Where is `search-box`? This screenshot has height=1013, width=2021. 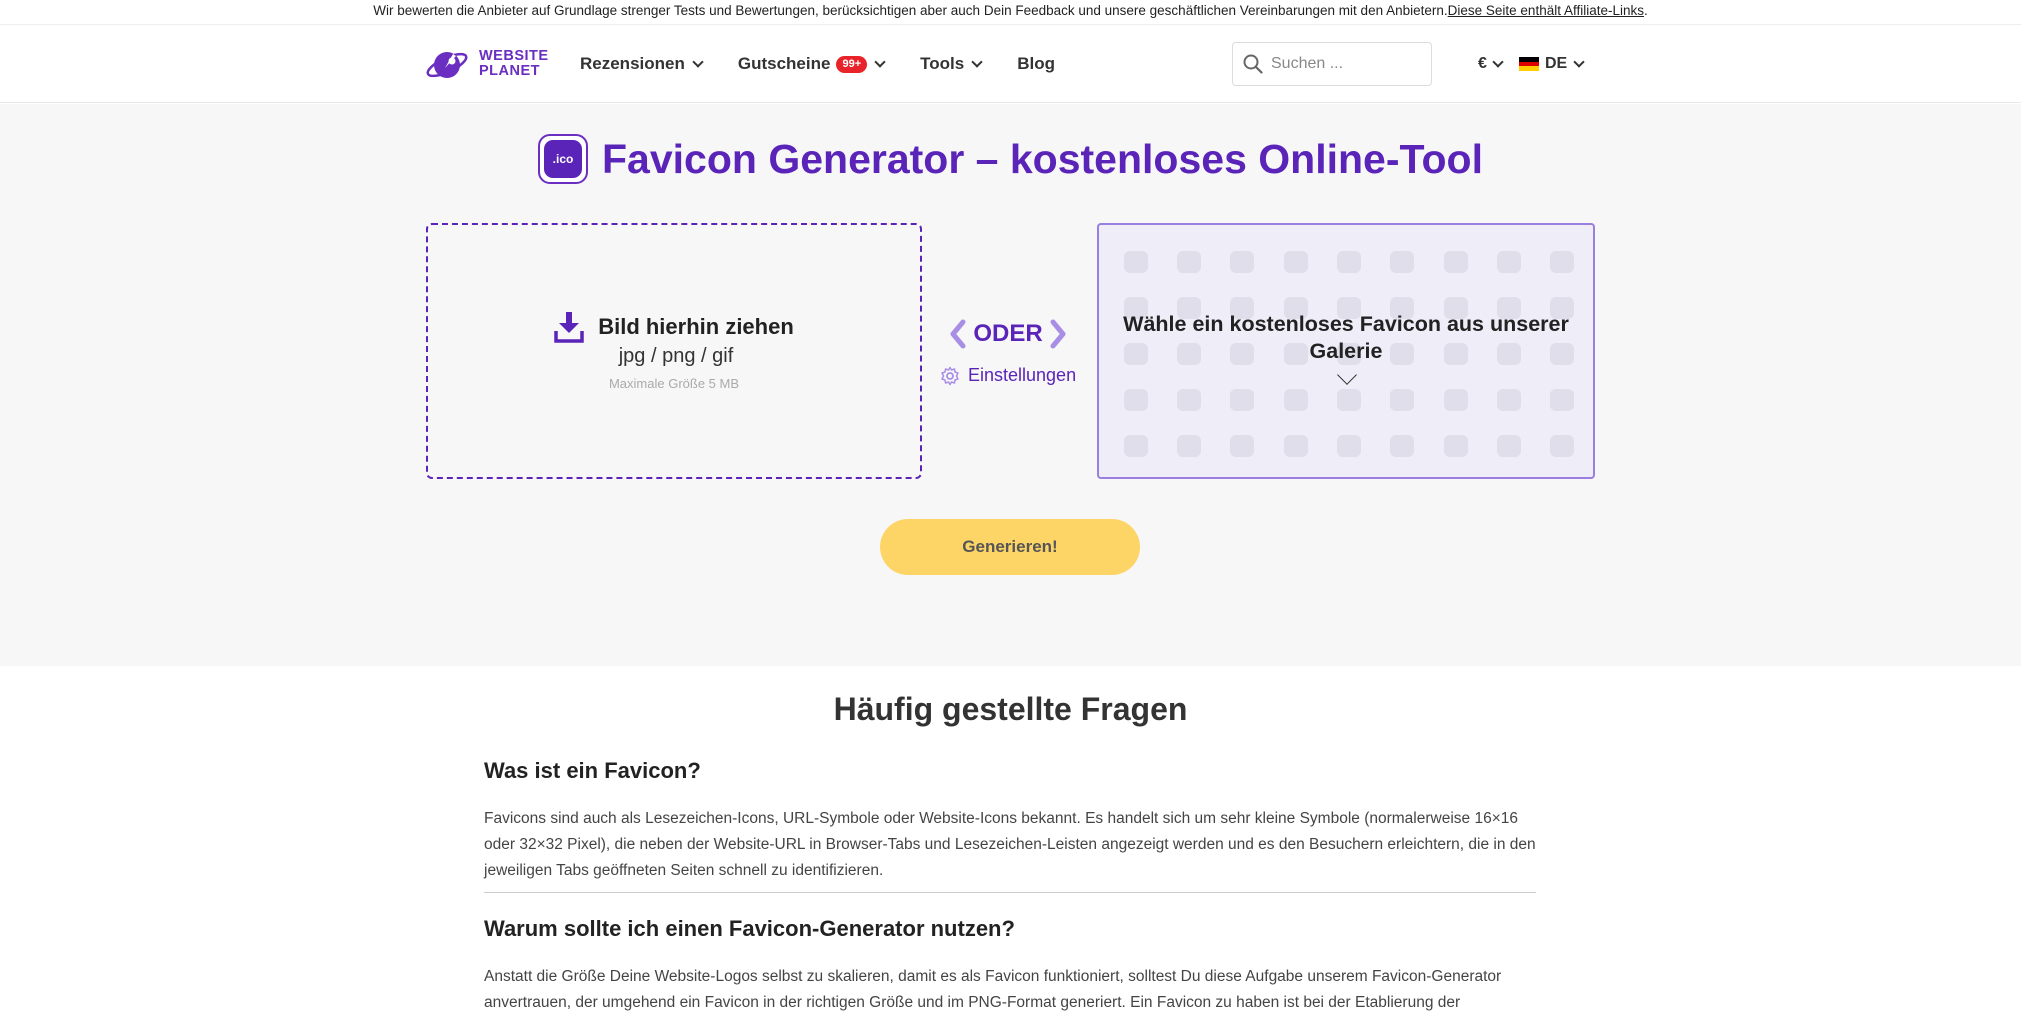 search-box is located at coordinates (1332, 64).